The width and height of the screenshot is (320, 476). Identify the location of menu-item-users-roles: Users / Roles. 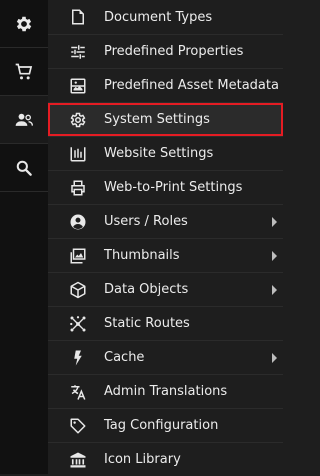
(165, 221).